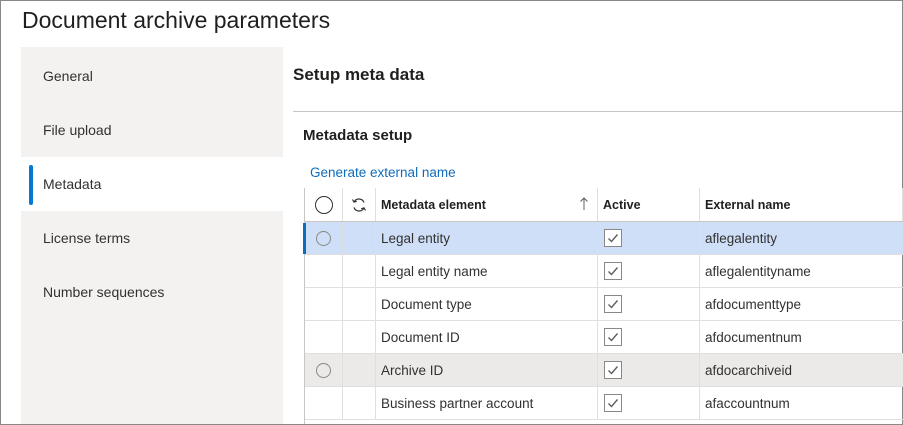 Image resolution: width=903 pixels, height=425 pixels. I want to click on external-name-text: afdocumenttype, so click(753, 304).